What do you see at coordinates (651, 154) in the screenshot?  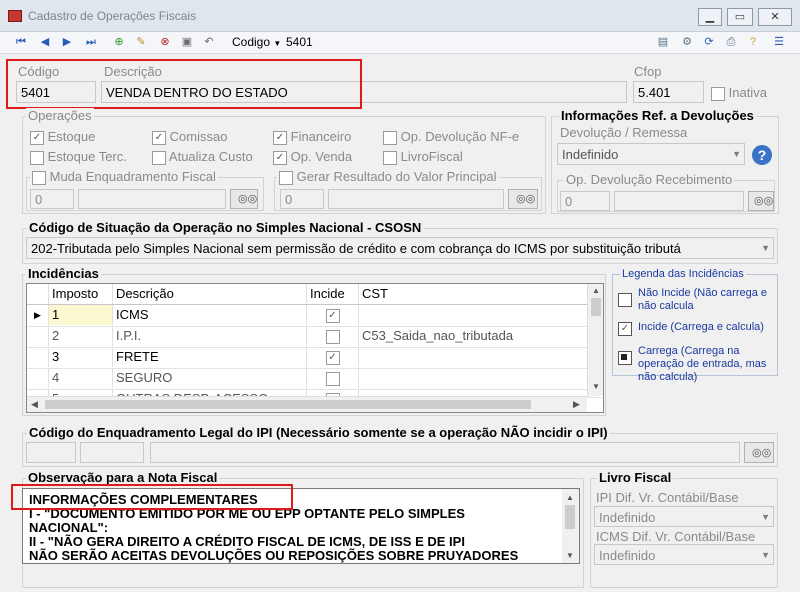 I see `devolucao-remessa-combo: Indefinido ▼` at bounding box center [651, 154].